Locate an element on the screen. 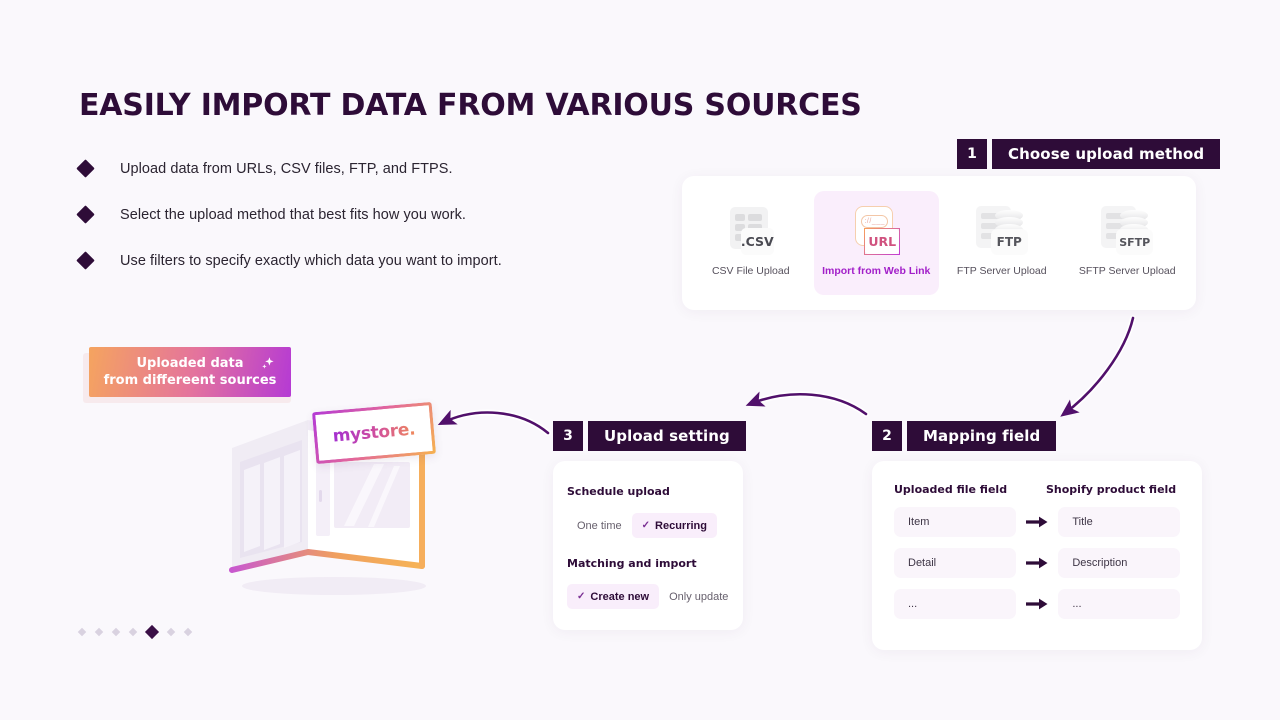  url-link-icon: ://___ URL is located at coordinates (876, 232).